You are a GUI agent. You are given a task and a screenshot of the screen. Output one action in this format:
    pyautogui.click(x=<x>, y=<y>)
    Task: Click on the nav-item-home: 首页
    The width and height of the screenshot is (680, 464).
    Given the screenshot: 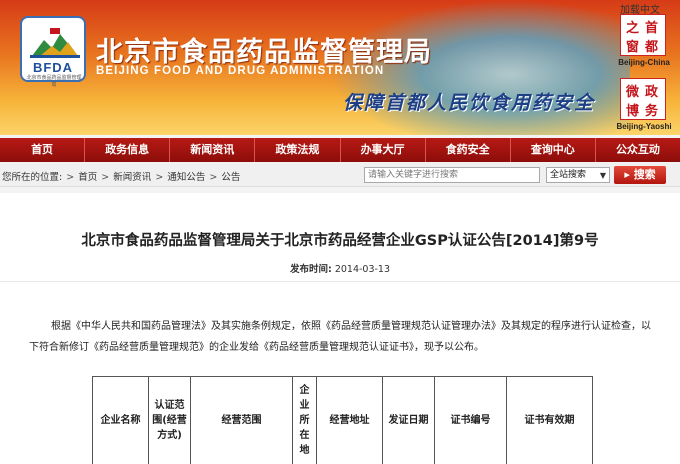 What is the action you would take?
    pyautogui.click(x=43, y=150)
    